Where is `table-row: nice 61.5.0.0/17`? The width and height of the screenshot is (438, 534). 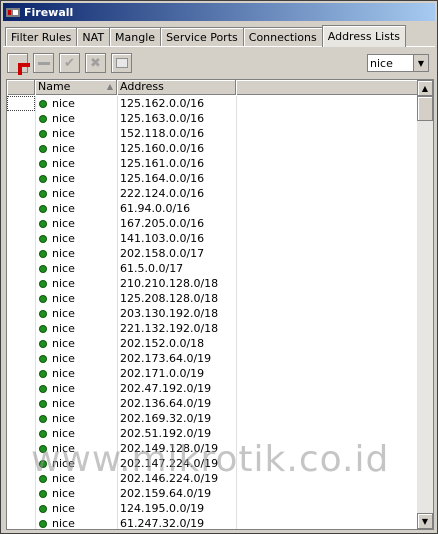
table-row: nice 61.5.0.0/17 is located at coordinates (212, 268).